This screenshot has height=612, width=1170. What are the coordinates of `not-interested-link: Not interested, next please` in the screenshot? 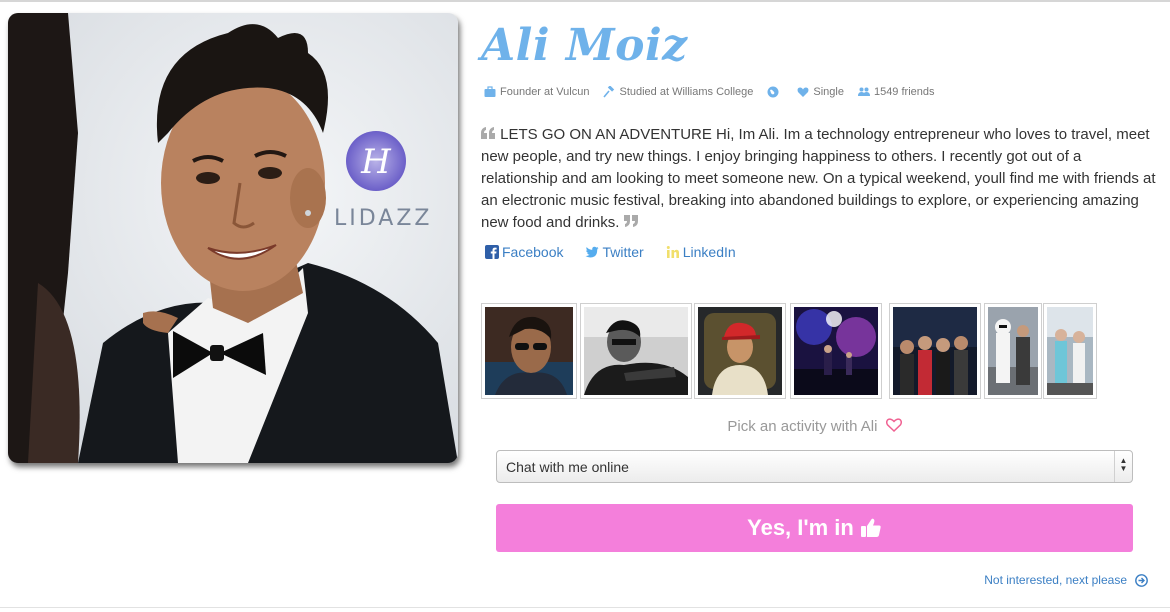 It's located at (1066, 580).